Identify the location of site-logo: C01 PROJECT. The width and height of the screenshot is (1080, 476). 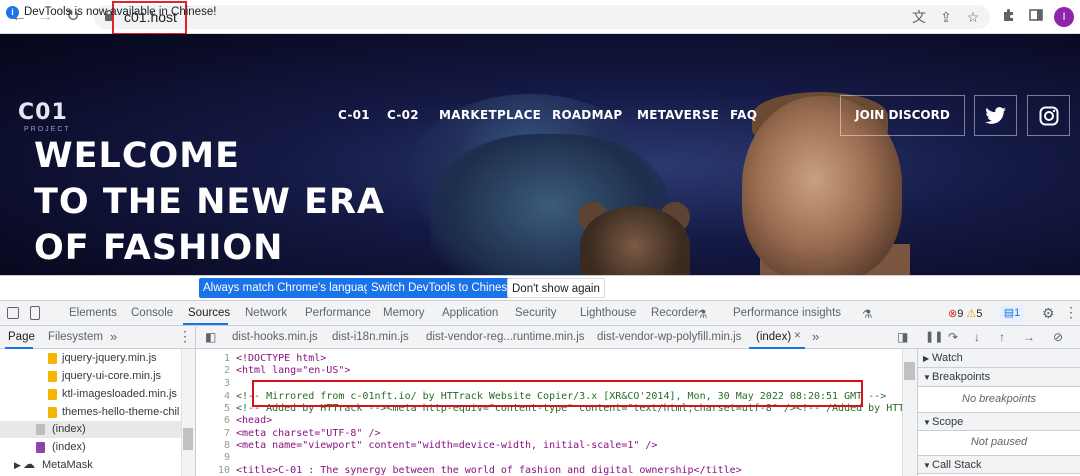
(49, 120).